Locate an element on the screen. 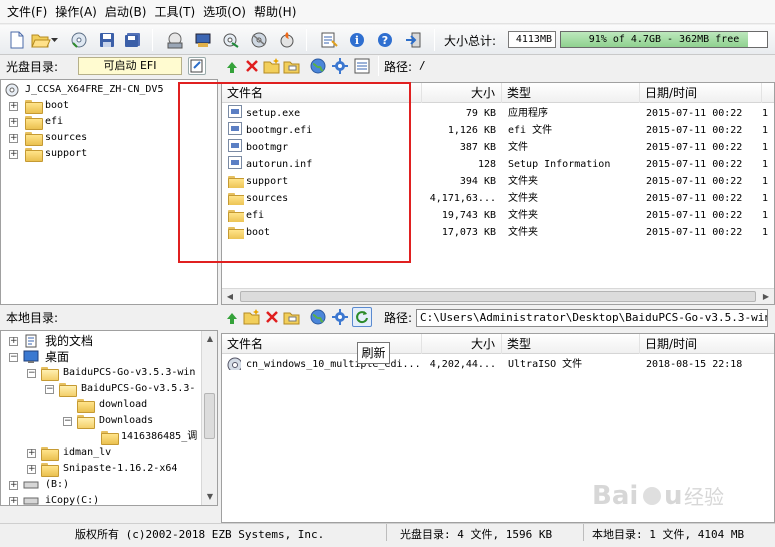 The image size is (775, 547). add-icon is located at coordinates (252, 317).